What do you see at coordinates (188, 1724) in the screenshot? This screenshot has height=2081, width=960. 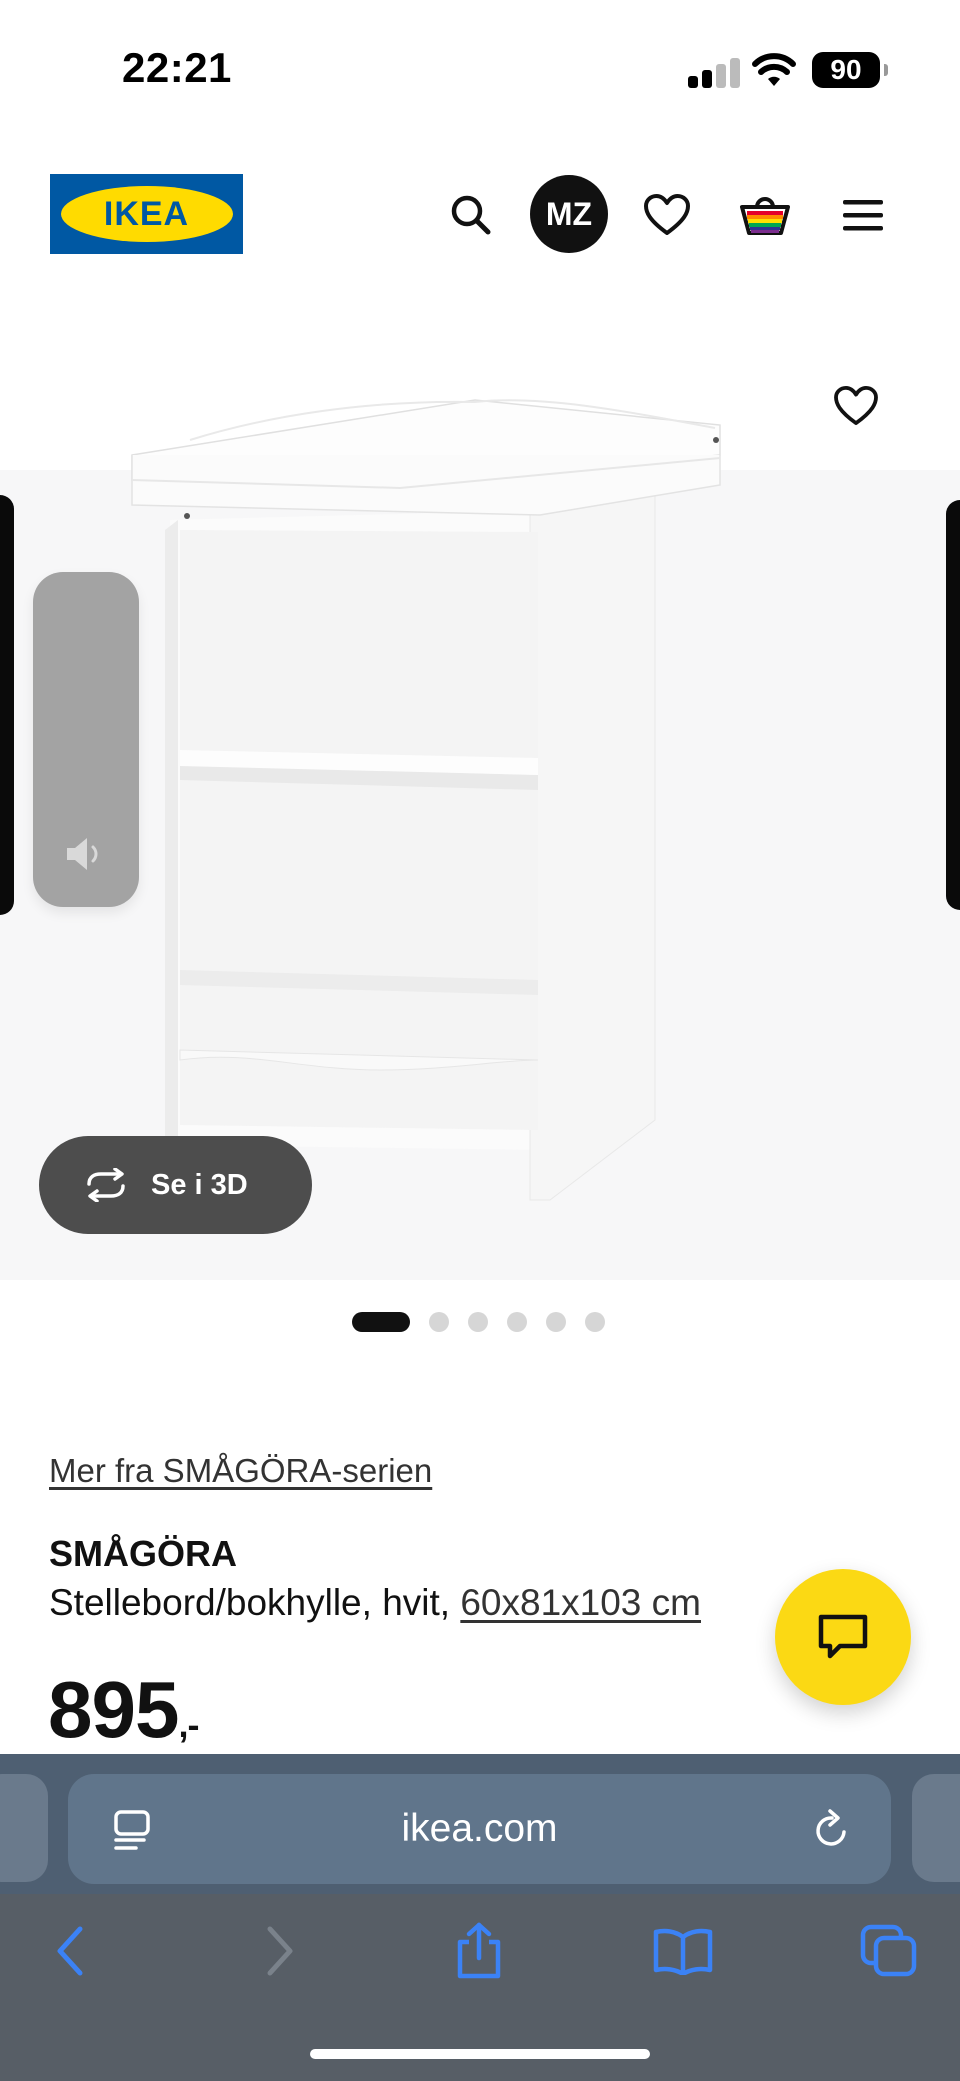 I see `price-suffix: ,-` at bounding box center [188, 1724].